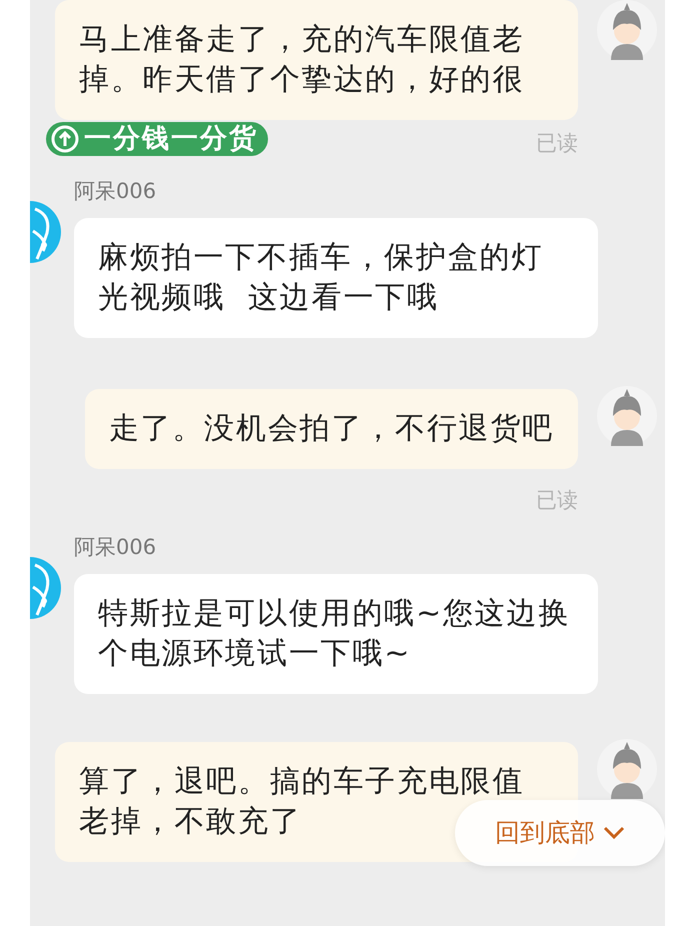  Describe the element at coordinates (614, 833) in the screenshot. I see `chevron-down-icon` at that location.